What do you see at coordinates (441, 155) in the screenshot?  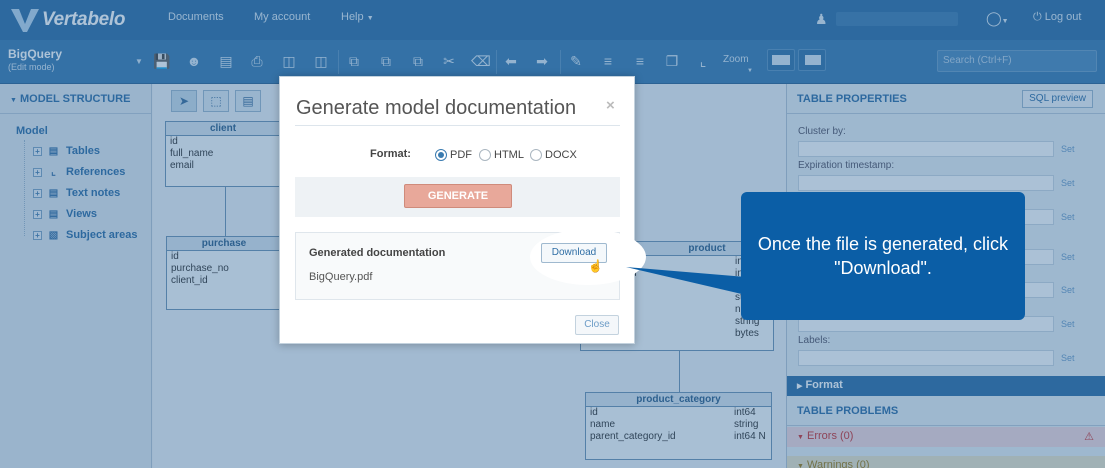 I see `radio-selected-icon` at bounding box center [441, 155].